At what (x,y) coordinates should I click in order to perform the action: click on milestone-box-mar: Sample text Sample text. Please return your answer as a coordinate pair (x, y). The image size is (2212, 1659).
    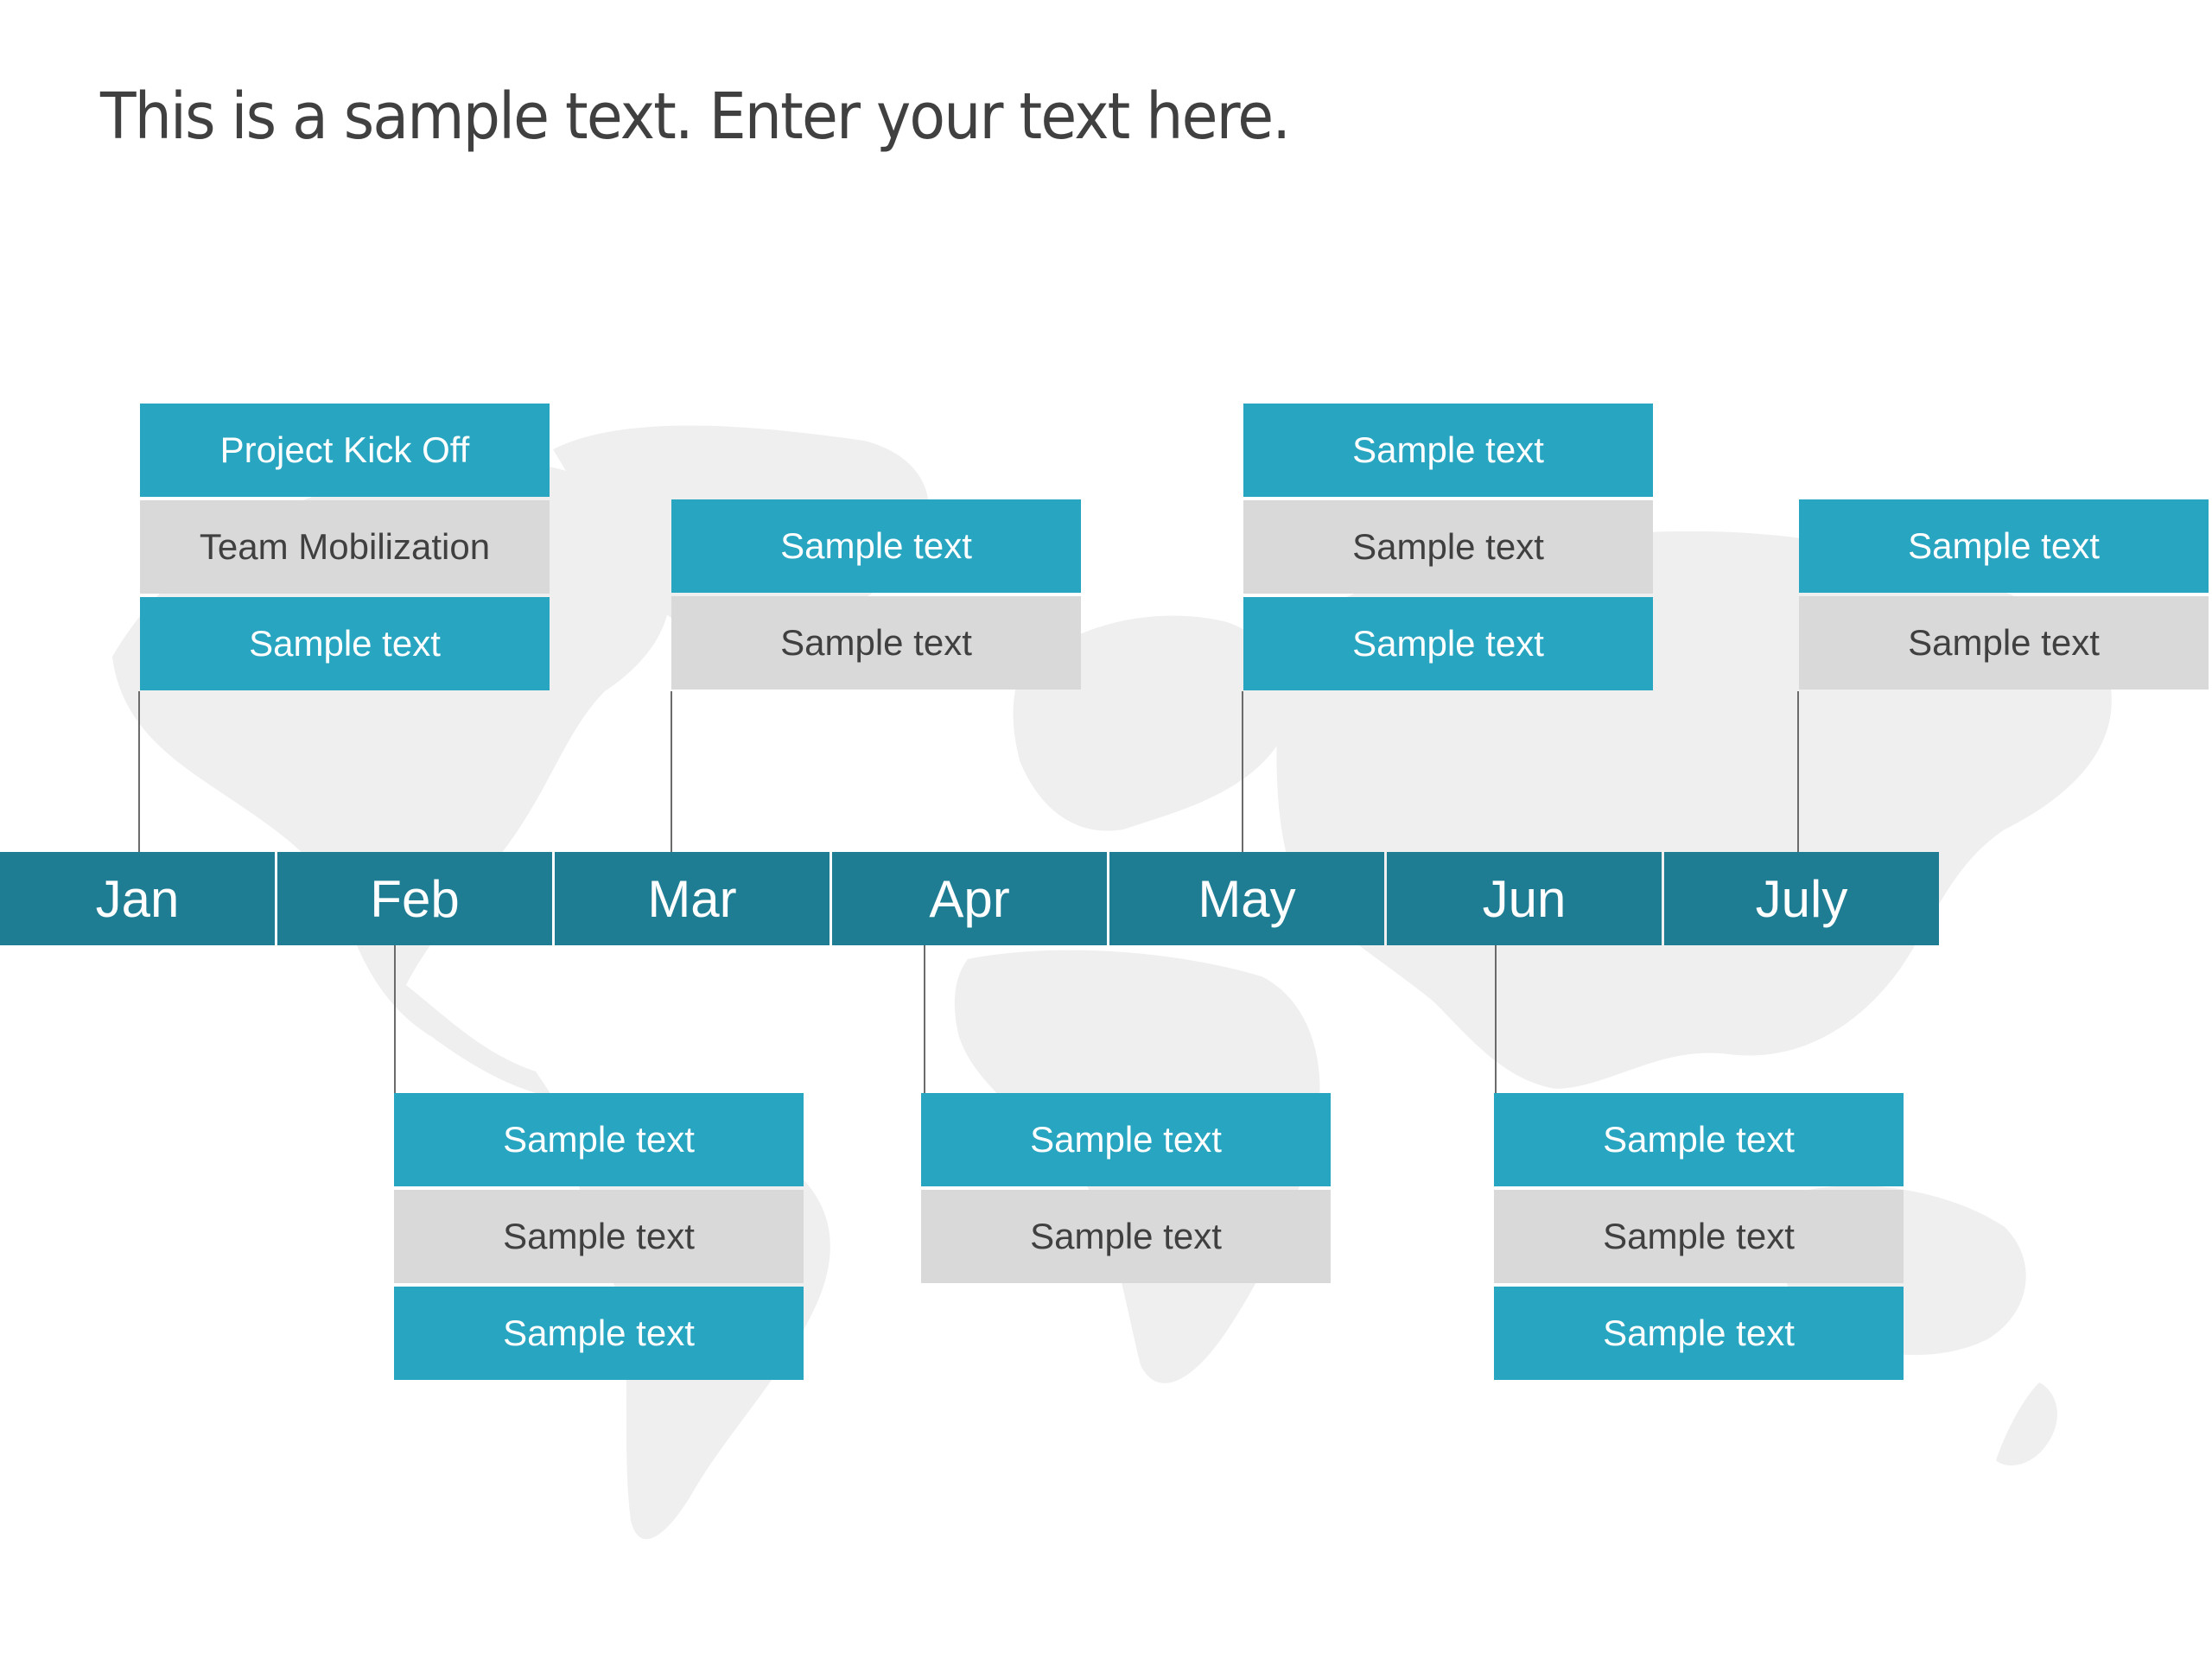
    Looking at the image, I should click on (876, 596).